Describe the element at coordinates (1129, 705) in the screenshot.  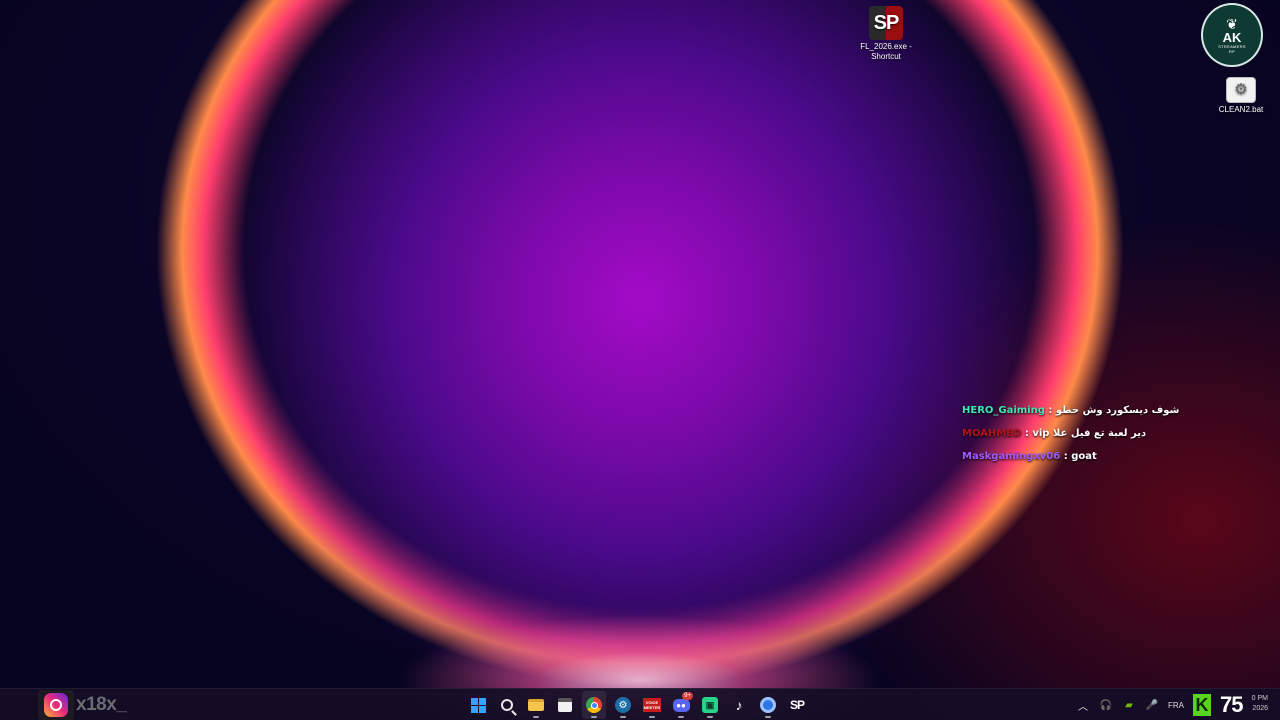
I see `nvidia-icon: ▰` at that location.